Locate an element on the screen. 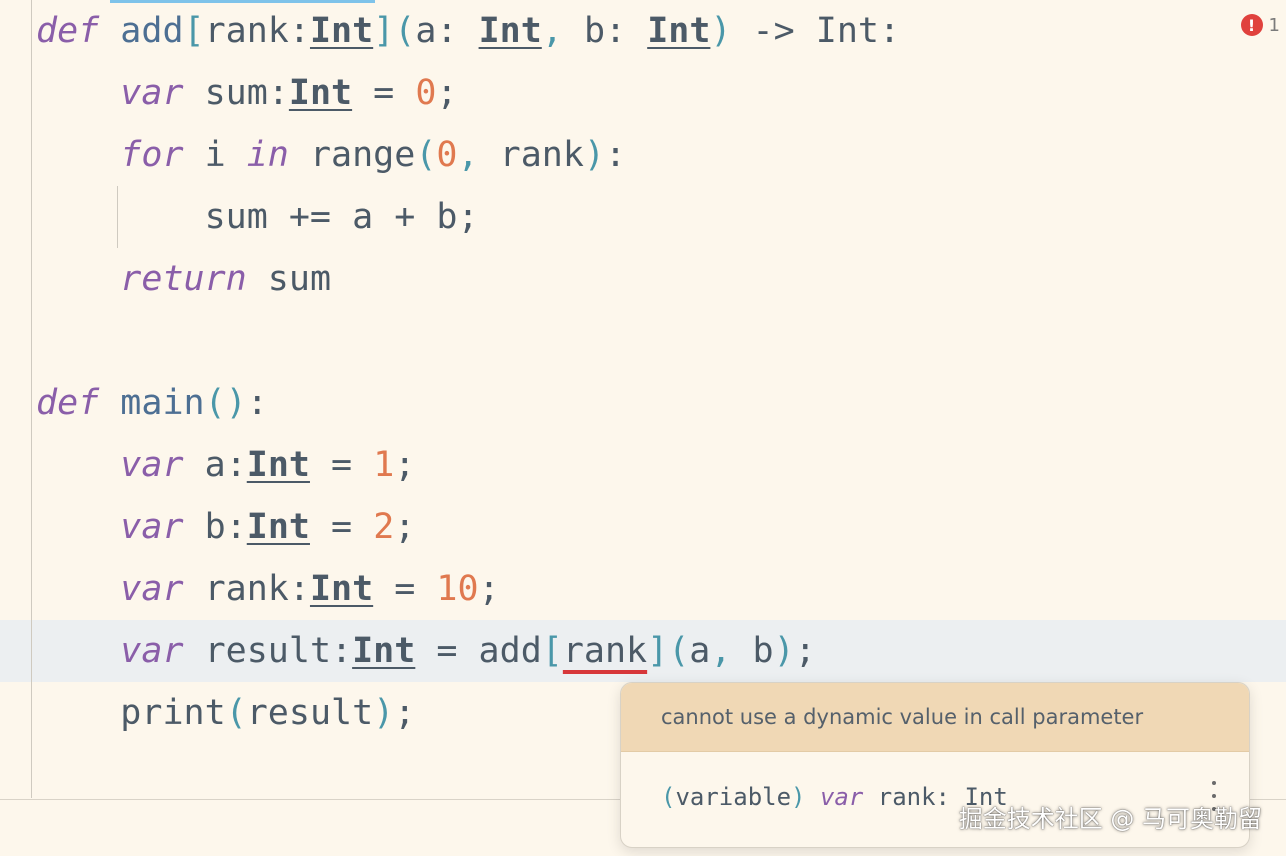 Image resolution: width=1286 pixels, height=856 pixels. symbol-kind: variable is located at coordinates (733, 797).